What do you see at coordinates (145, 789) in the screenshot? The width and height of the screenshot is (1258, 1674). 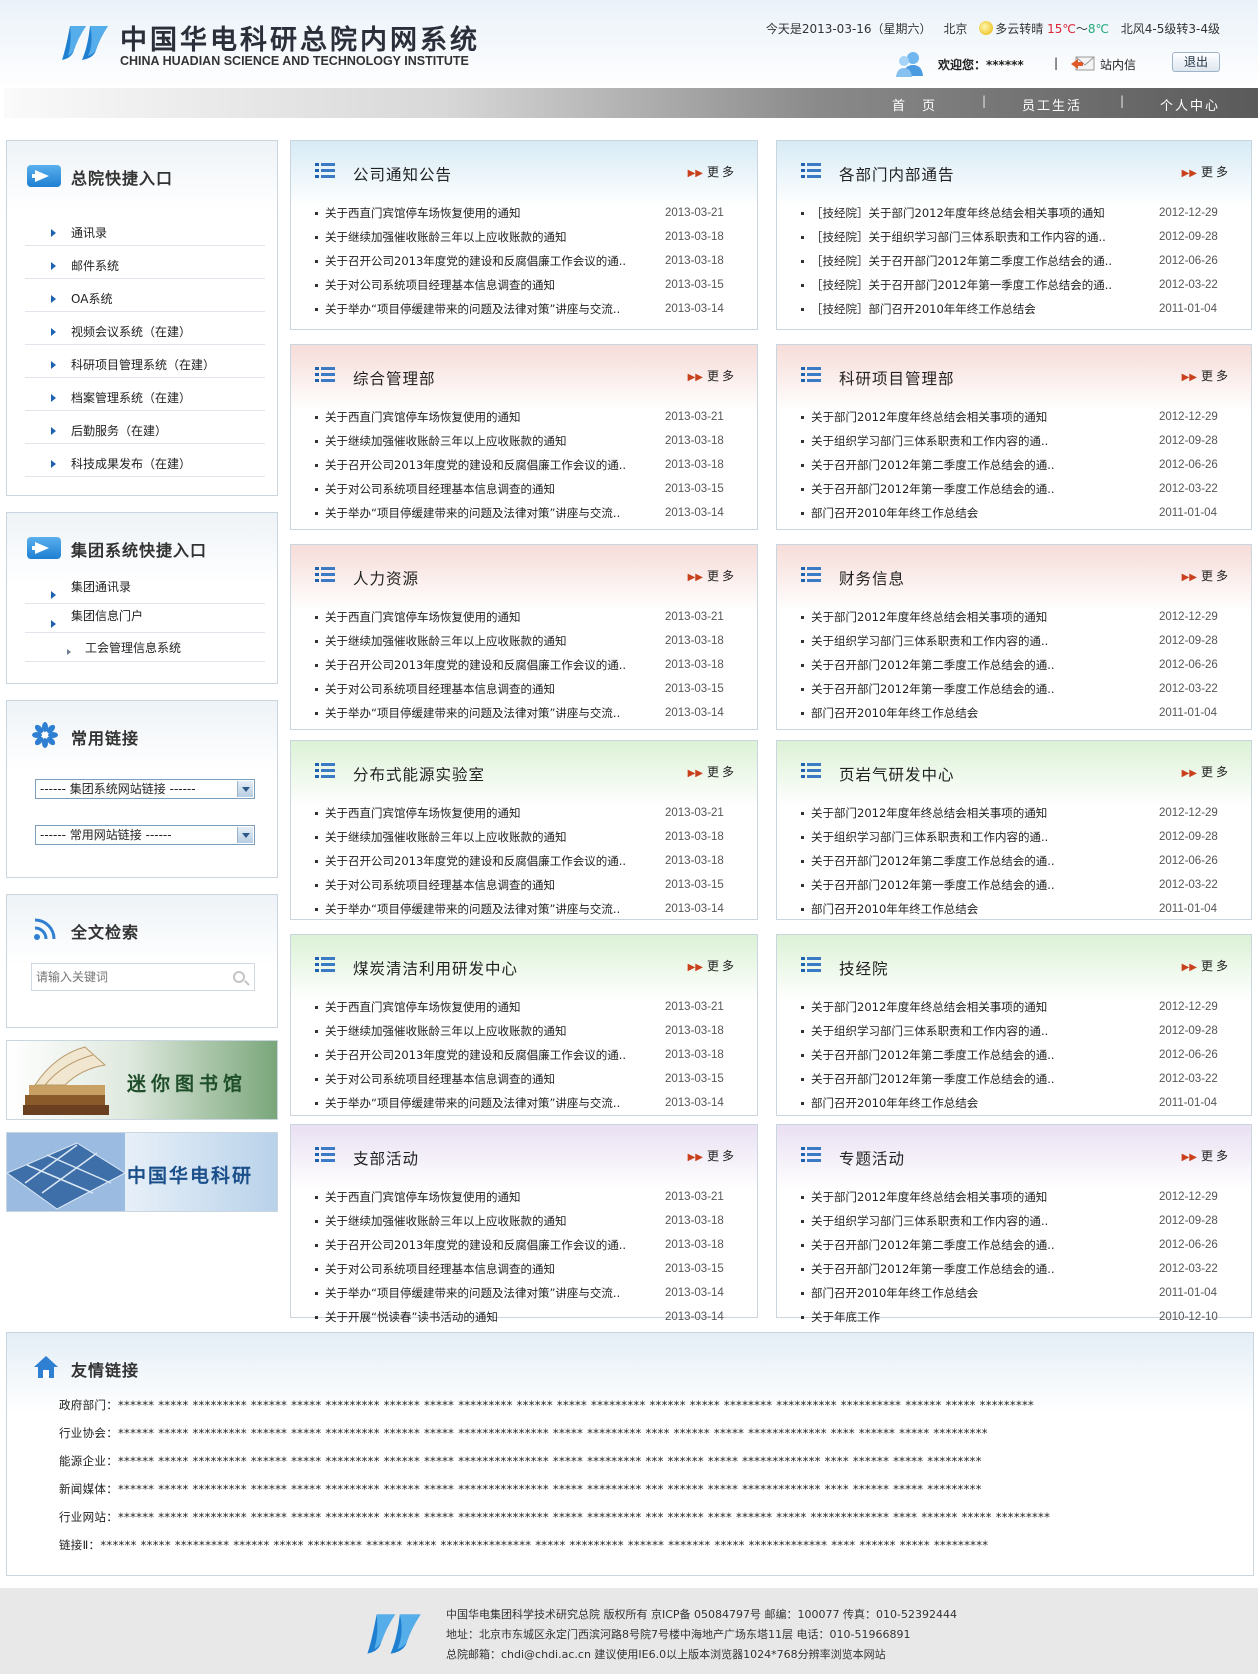 I see `group-sites-select: ------ 集团系统网站链接 ------` at bounding box center [145, 789].